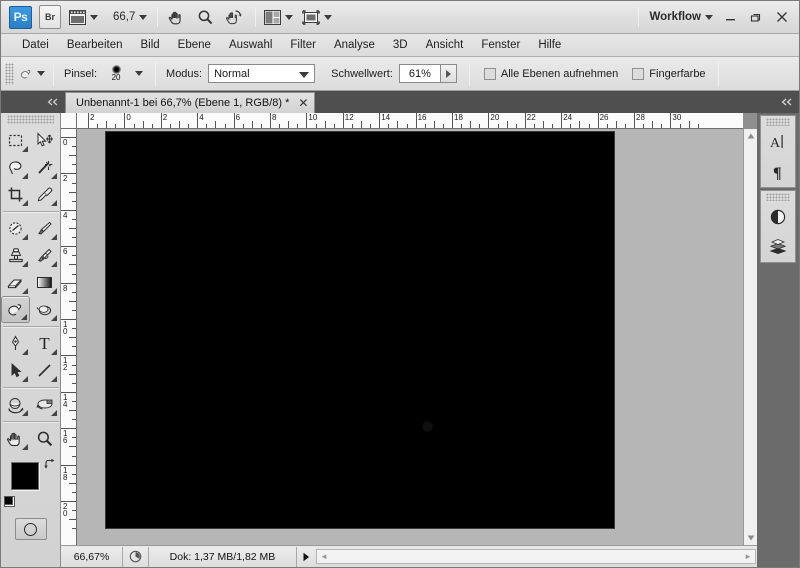 This screenshot has height=568, width=800. I want to click on close-button, so click(782, 17).